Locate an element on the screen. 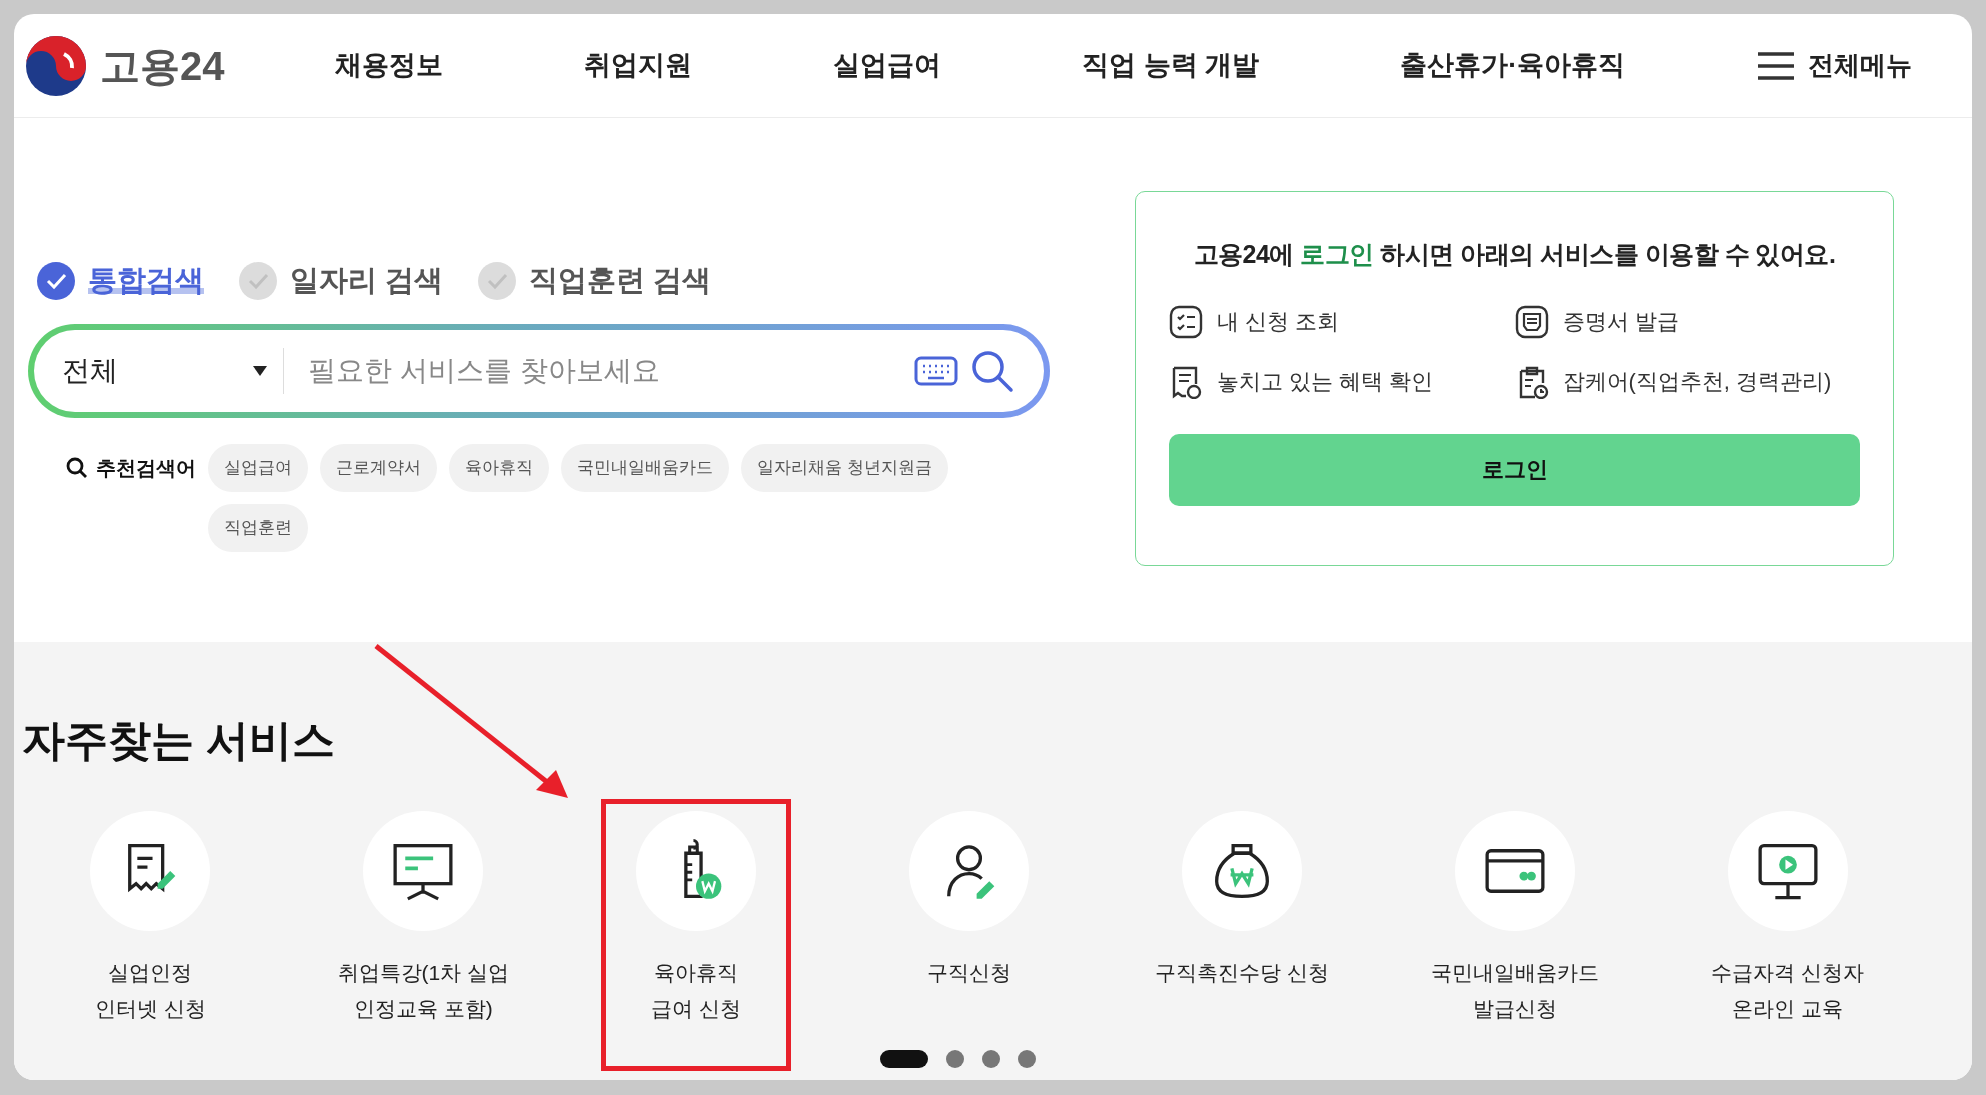 Image resolution: width=1986 pixels, height=1095 pixels. keyboard-icon is located at coordinates (936, 371).